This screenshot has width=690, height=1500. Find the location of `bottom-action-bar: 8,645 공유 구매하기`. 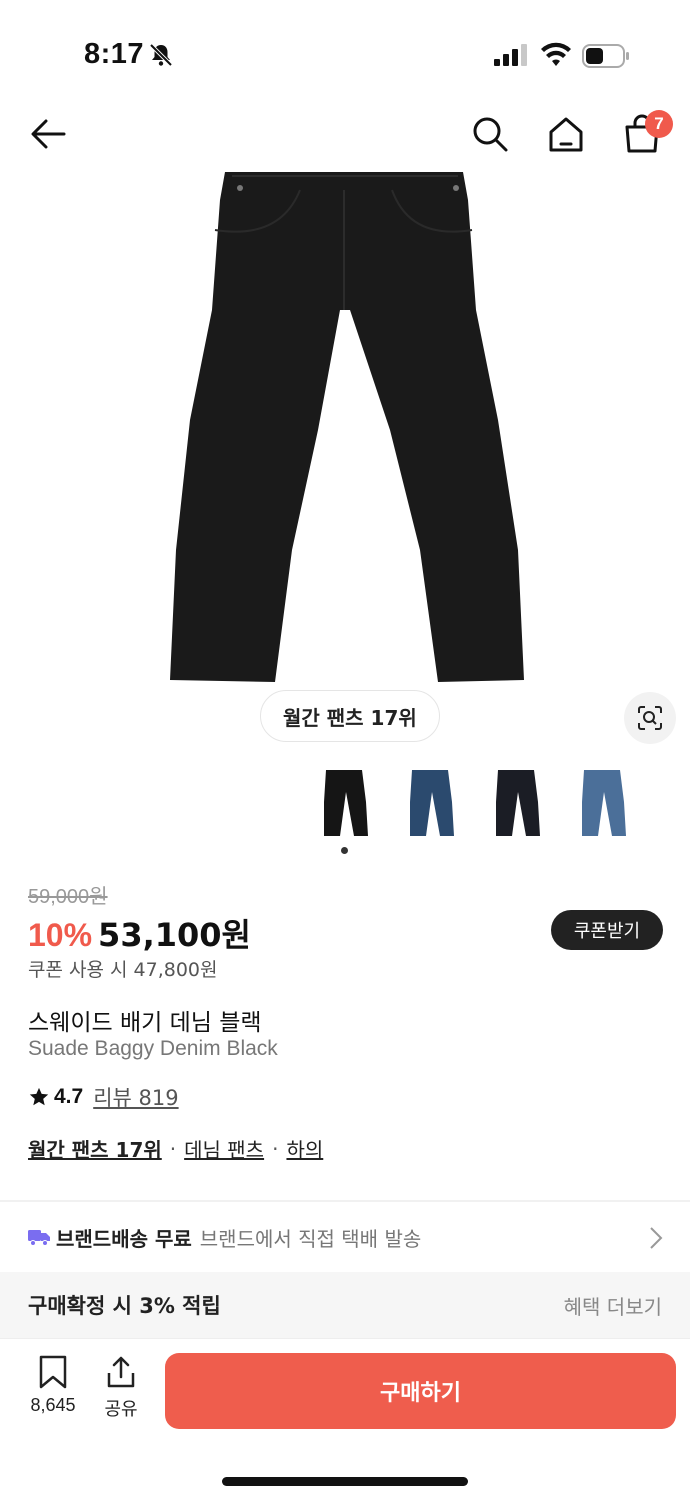

bottom-action-bar: 8,645 공유 구매하기 is located at coordinates (345, 1388).